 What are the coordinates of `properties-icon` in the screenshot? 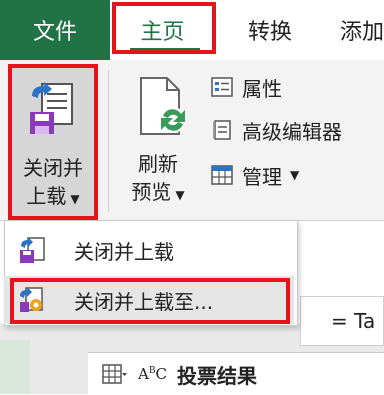 It's located at (222, 87).